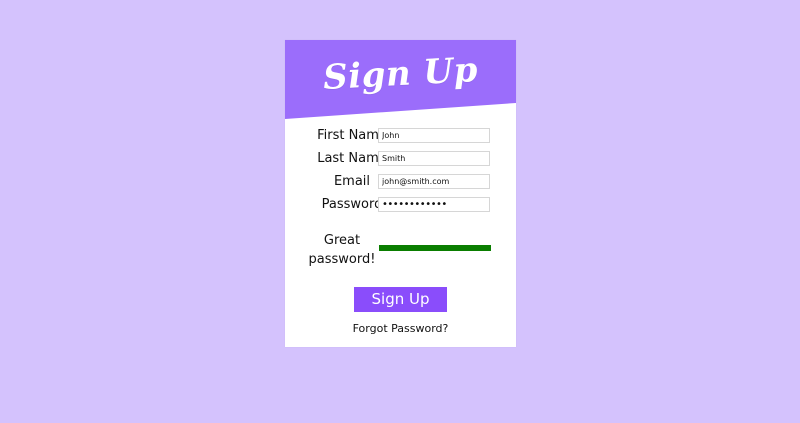 The image size is (800, 423). I want to click on last-name-row: Last Name, so click(400, 159).